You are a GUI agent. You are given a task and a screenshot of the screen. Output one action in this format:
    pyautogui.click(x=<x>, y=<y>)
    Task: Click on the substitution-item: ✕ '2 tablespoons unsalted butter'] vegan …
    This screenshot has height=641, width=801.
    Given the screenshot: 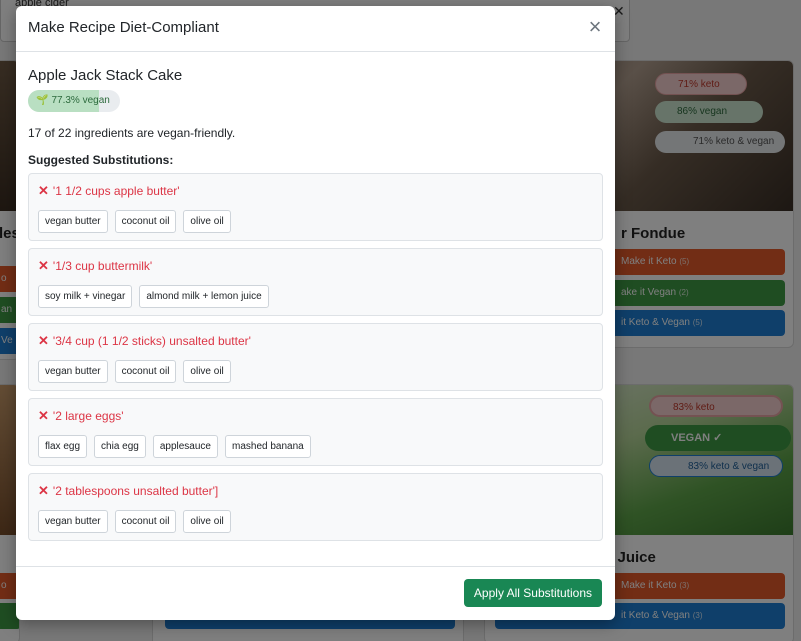 What is the action you would take?
    pyautogui.click(x=315, y=507)
    